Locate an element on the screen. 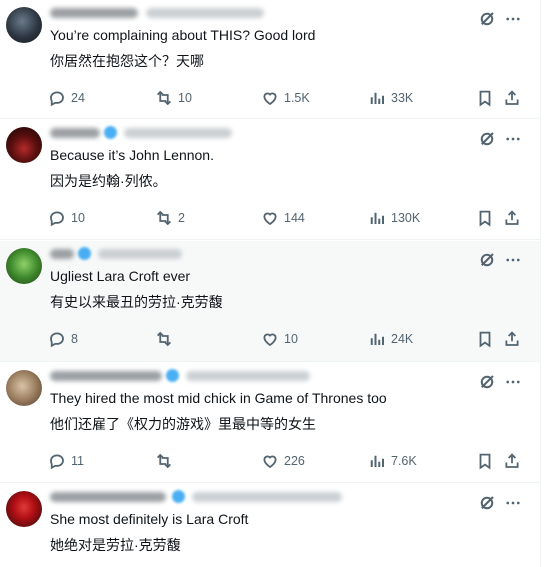 The image size is (550, 567). action-bar: 8 10 24K is located at coordinates (288, 339).